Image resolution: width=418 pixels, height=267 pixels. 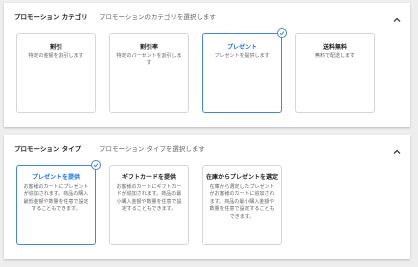 What do you see at coordinates (242, 73) in the screenshot?
I see `category-card-gift: プレゼント プレゼントを提供します` at bounding box center [242, 73].